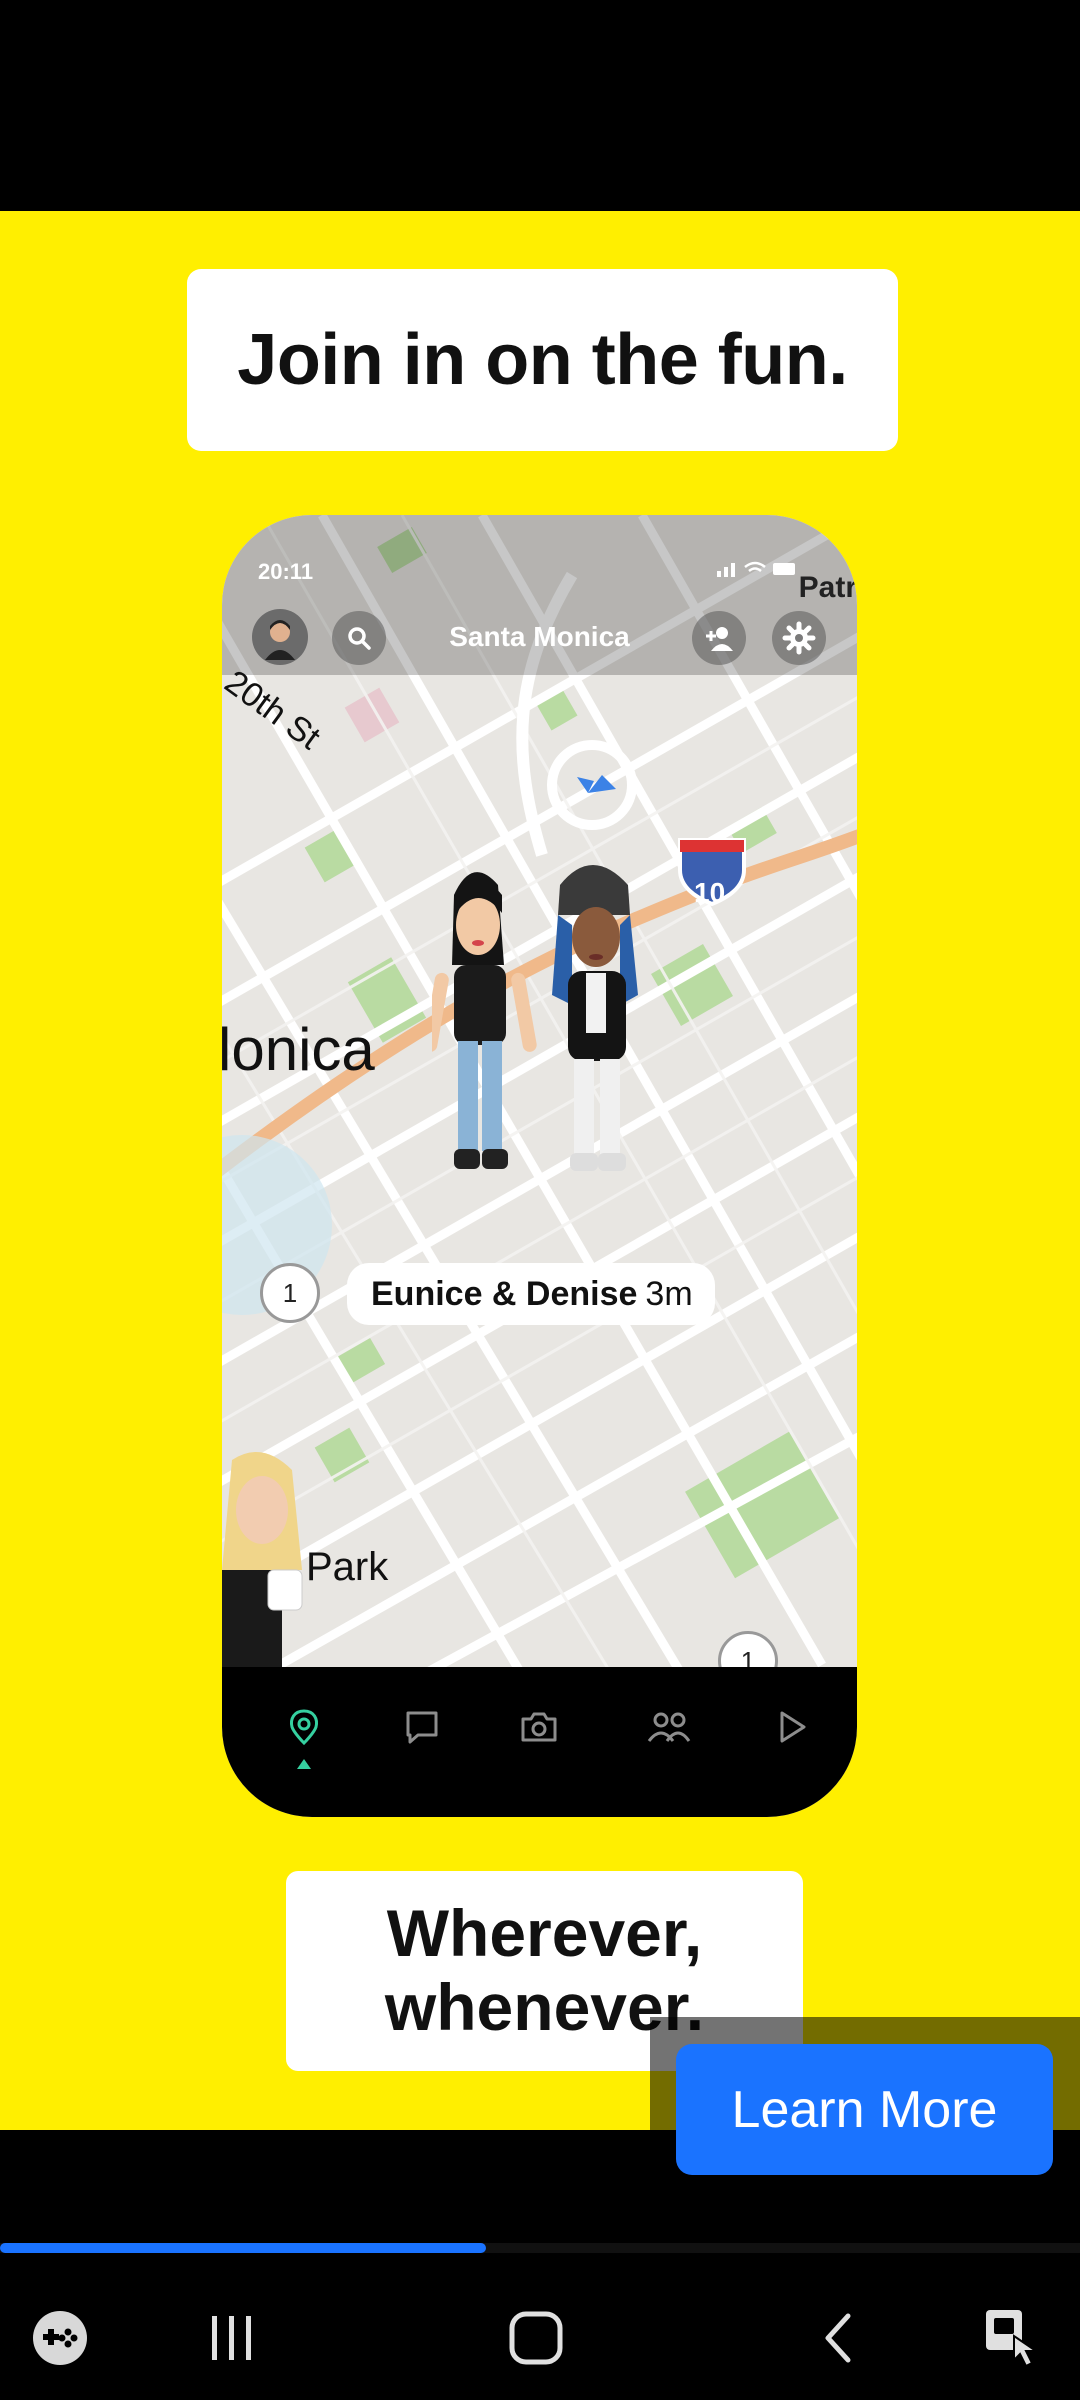 This screenshot has width=1080, height=2400. Describe the element at coordinates (540, 2248) in the screenshot. I see `video-progress-bar` at that location.